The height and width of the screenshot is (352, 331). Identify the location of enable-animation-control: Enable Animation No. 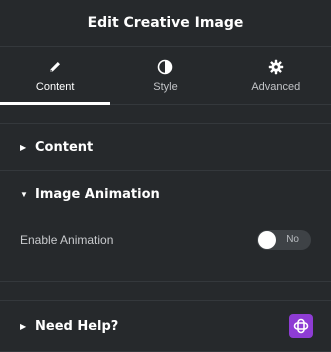
(165, 240).